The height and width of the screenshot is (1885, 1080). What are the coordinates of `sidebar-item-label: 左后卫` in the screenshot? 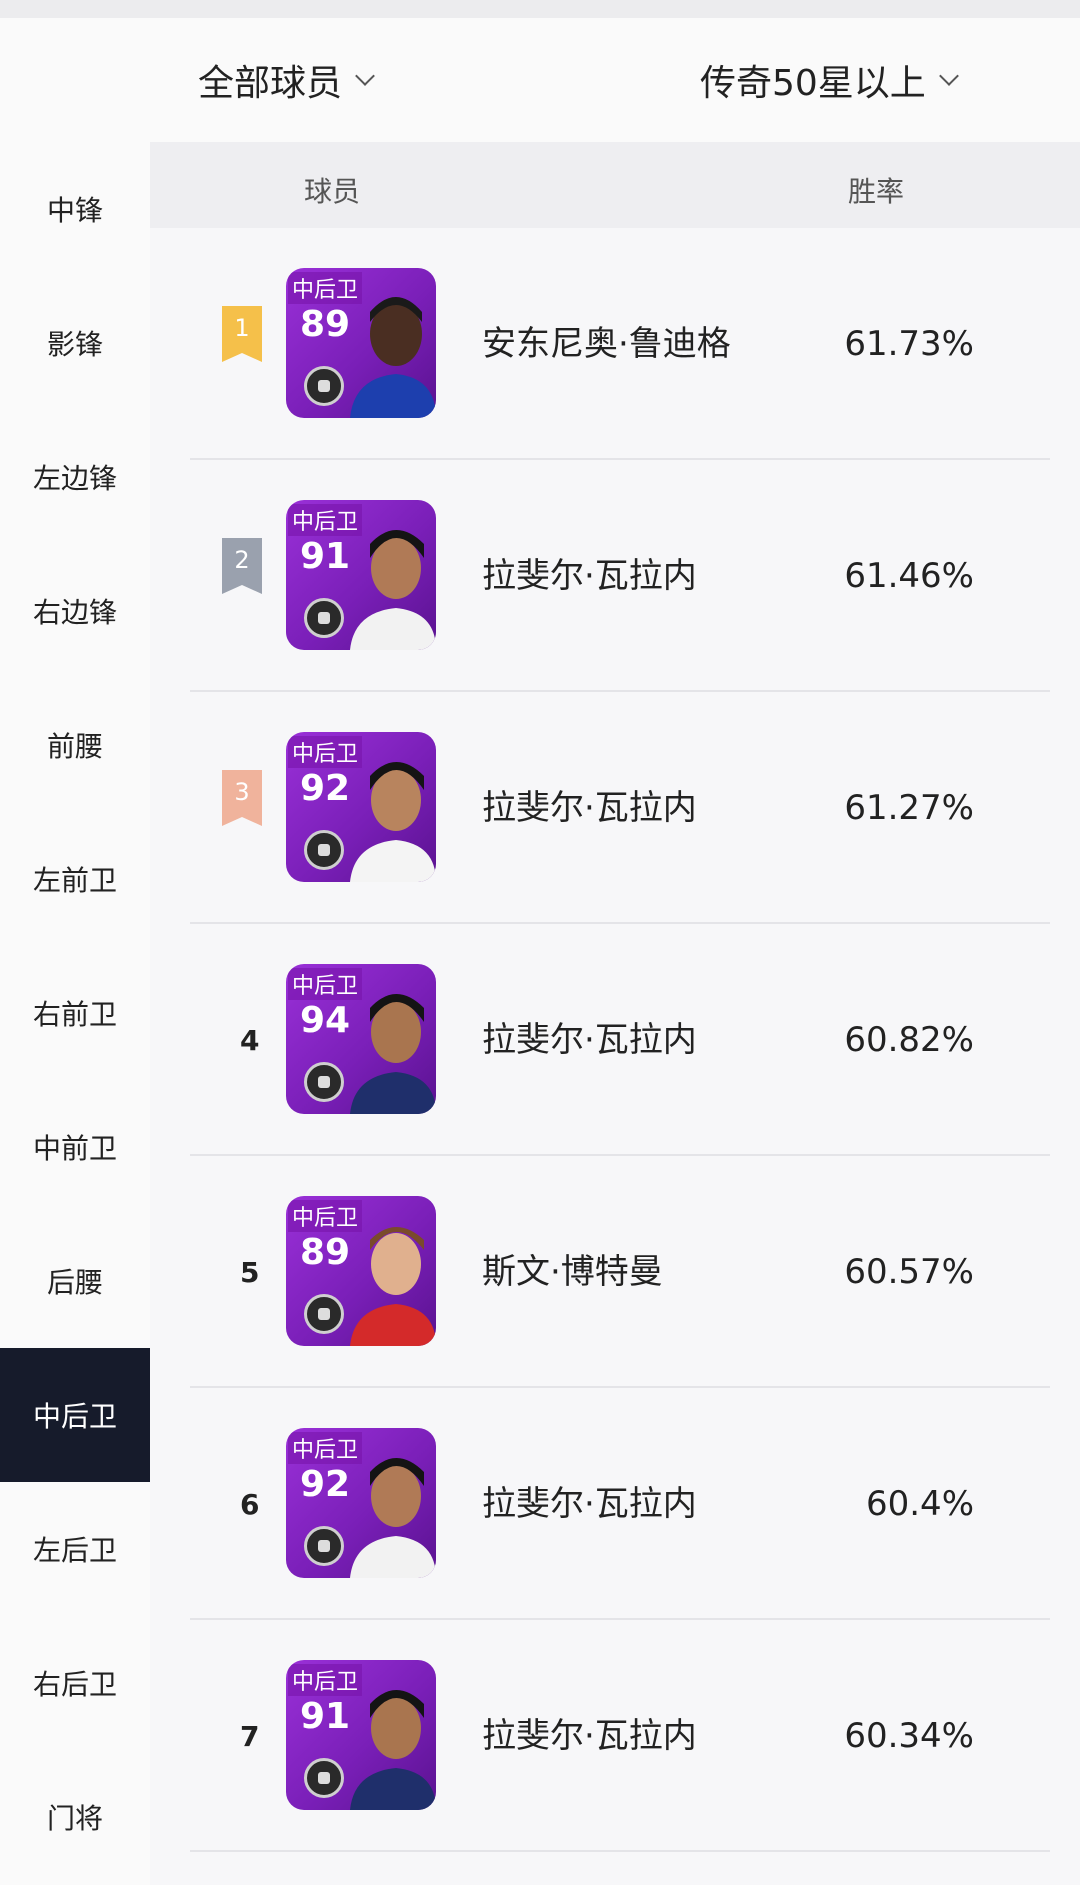 It's located at (74, 1550).